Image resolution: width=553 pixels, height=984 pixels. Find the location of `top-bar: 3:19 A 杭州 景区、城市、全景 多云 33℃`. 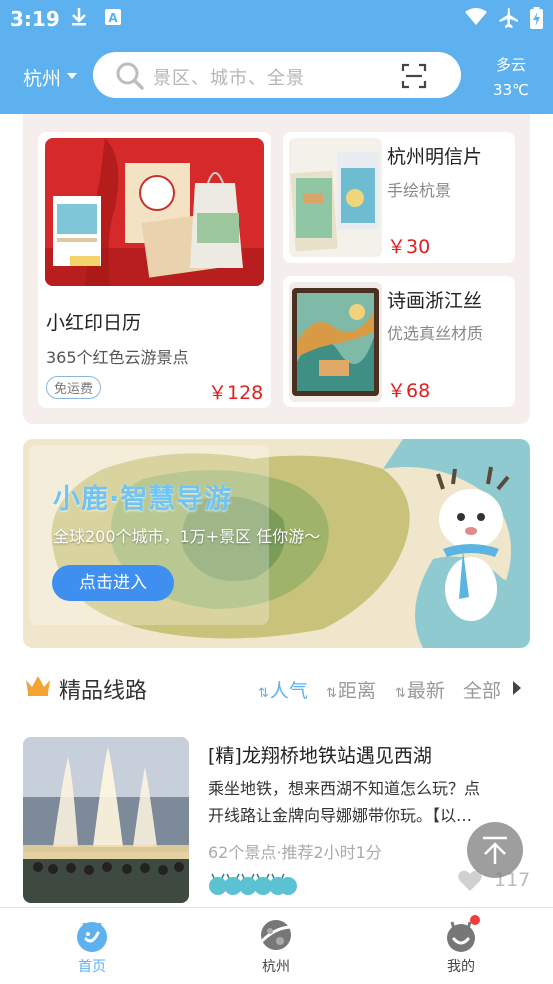

top-bar: 3:19 A 杭州 景区、城市、全景 多云 33℃ is located at coordinates (276, 57).